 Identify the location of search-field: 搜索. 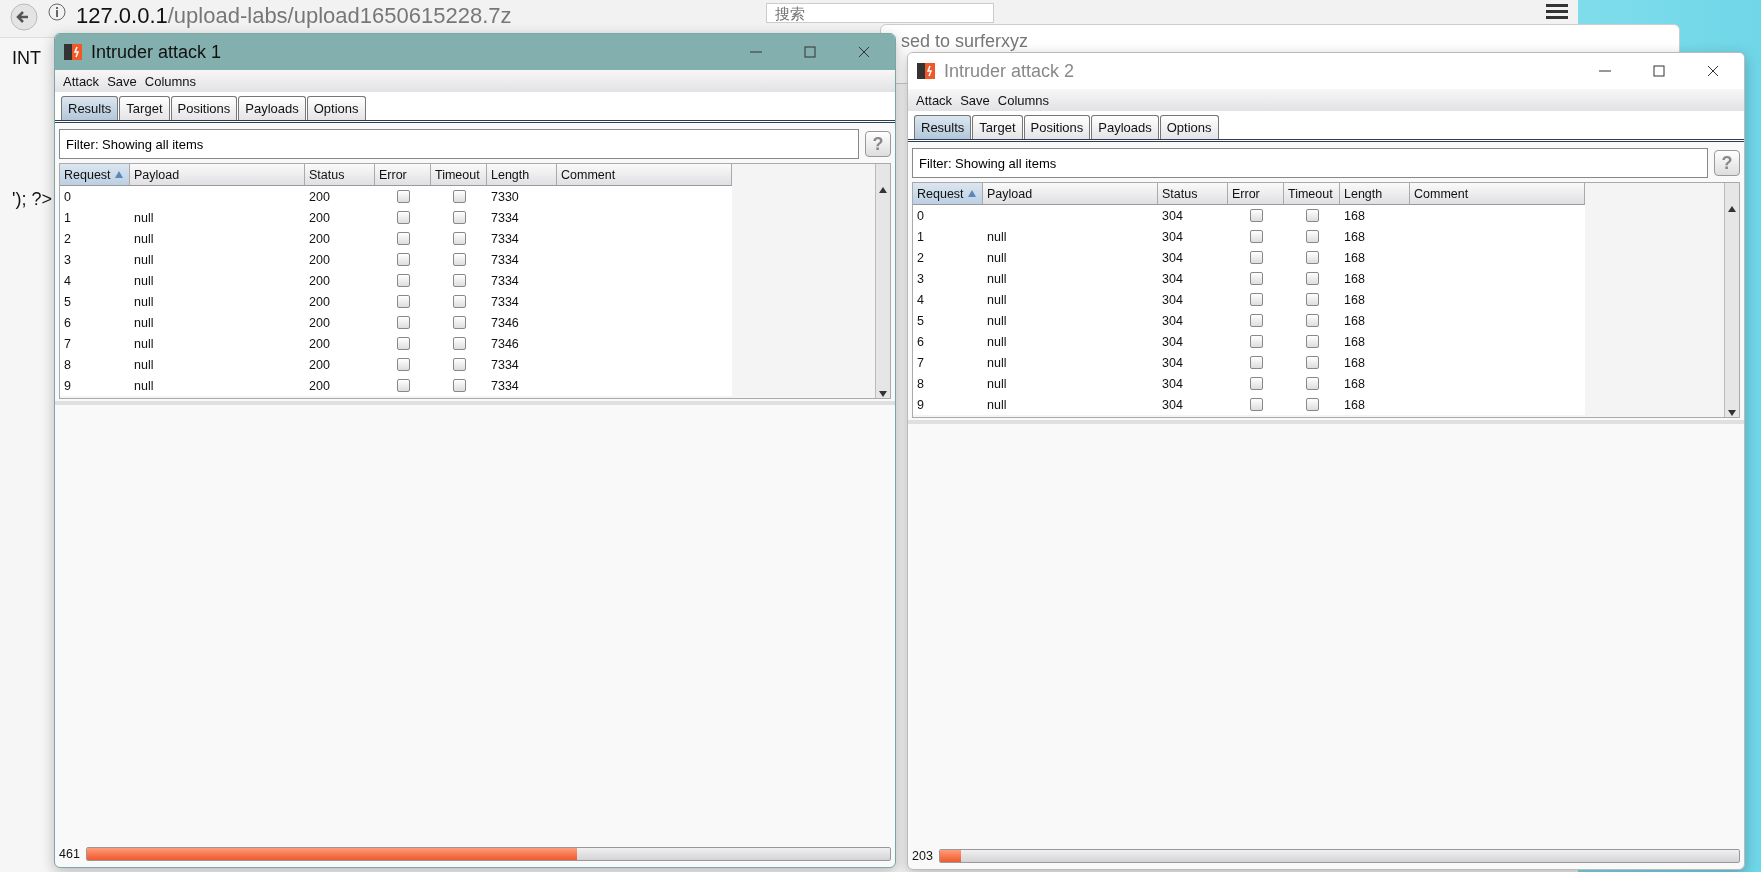
(880, 13).